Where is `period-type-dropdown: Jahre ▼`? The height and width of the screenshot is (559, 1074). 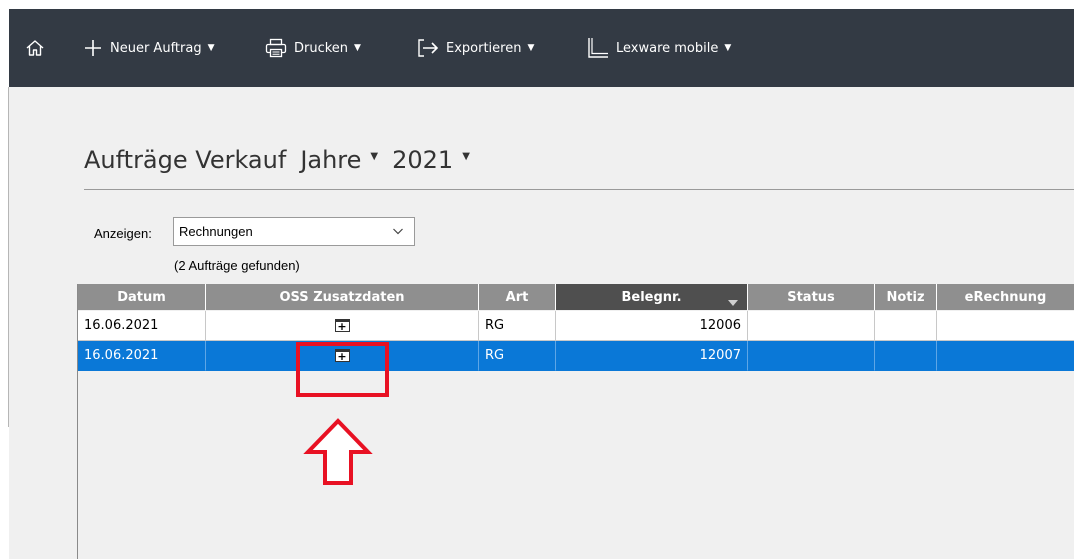
period-type-dropdown: Jahre ▼ is located at coordinates (339, 160).